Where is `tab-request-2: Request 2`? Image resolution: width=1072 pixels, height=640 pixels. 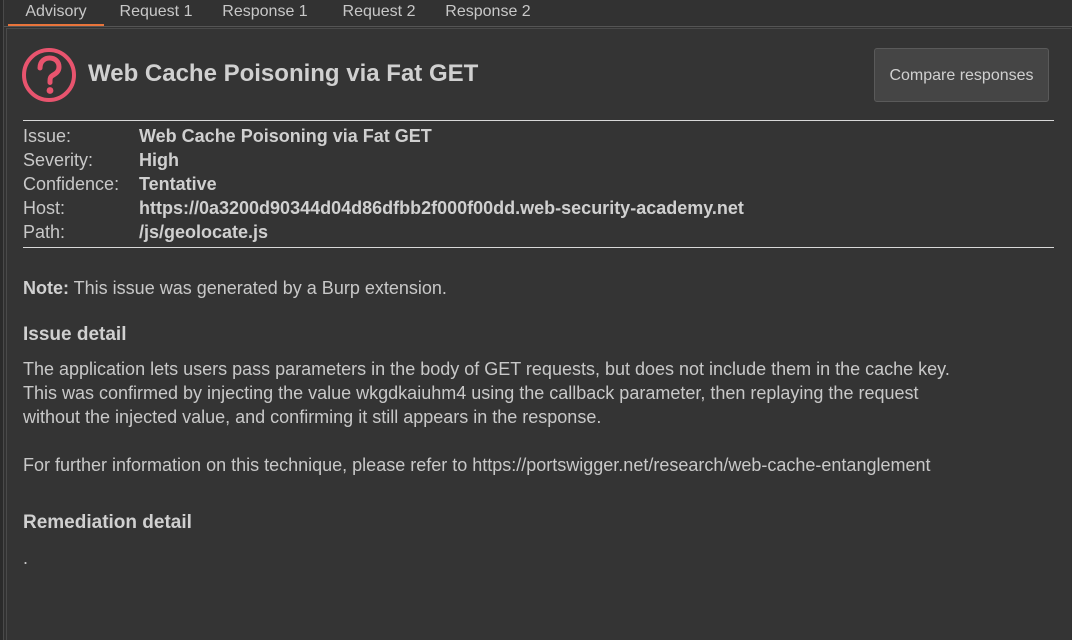 tab-request-2: Request 2 is located at coordinates (379, 12).